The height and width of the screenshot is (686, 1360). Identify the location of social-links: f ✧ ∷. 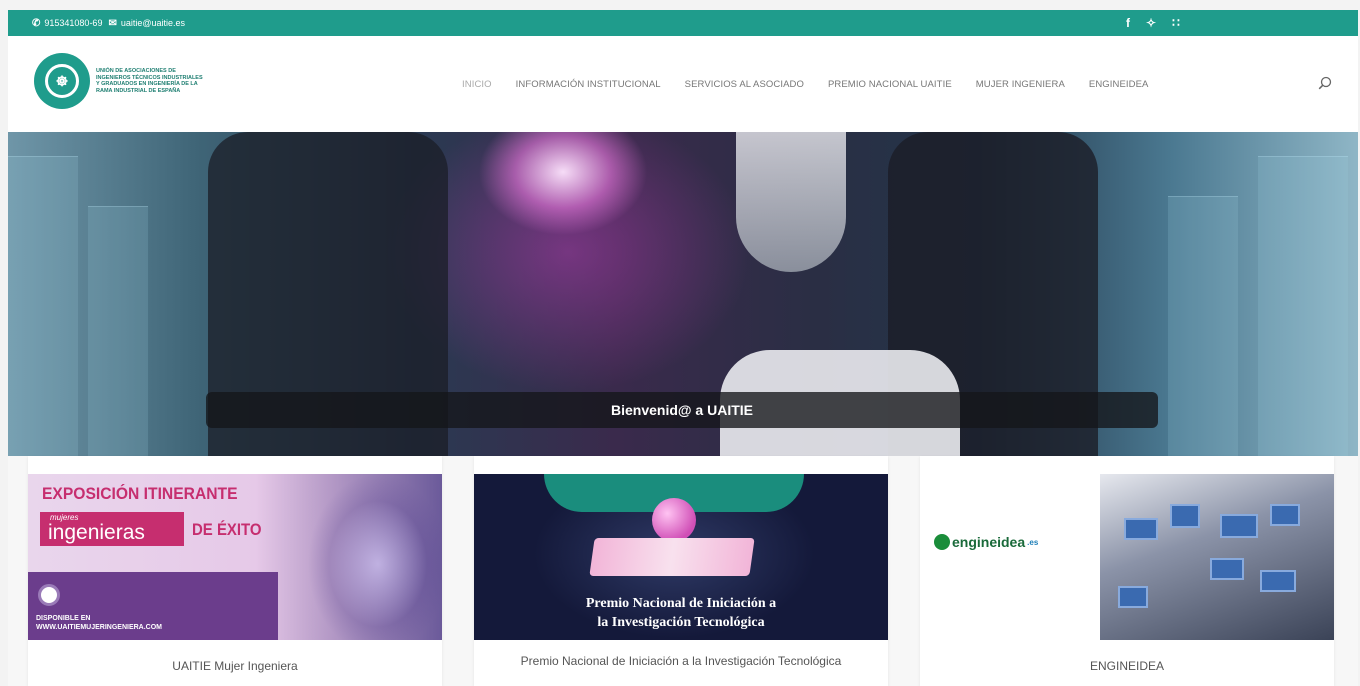
(1153, 23).